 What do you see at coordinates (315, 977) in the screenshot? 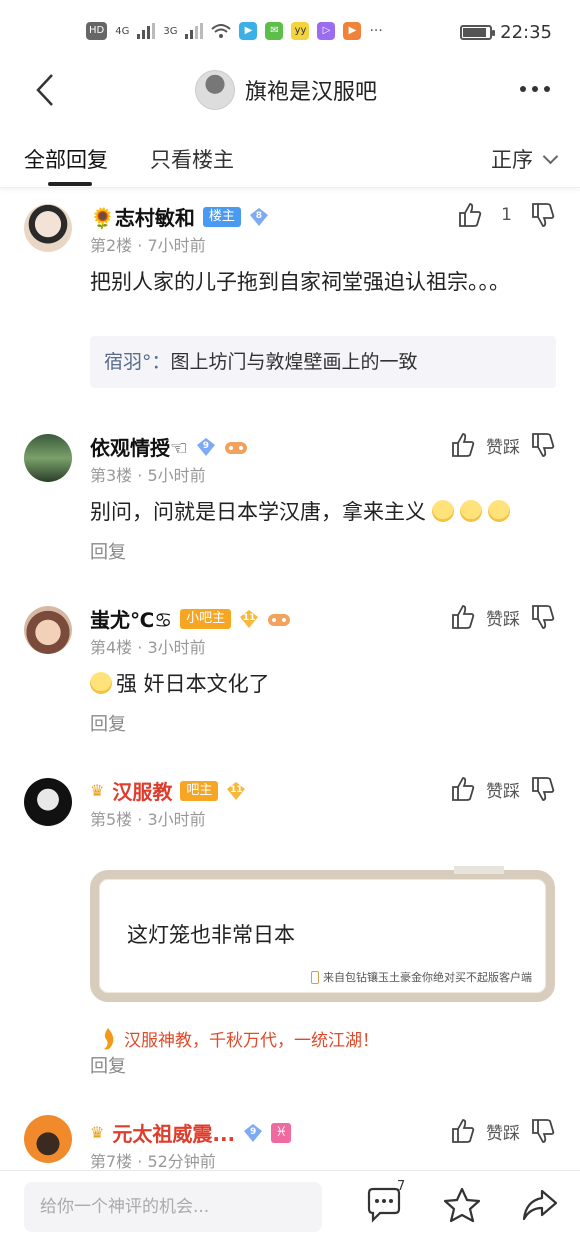
I see `phone-icon` at bounding box center [315, 977].